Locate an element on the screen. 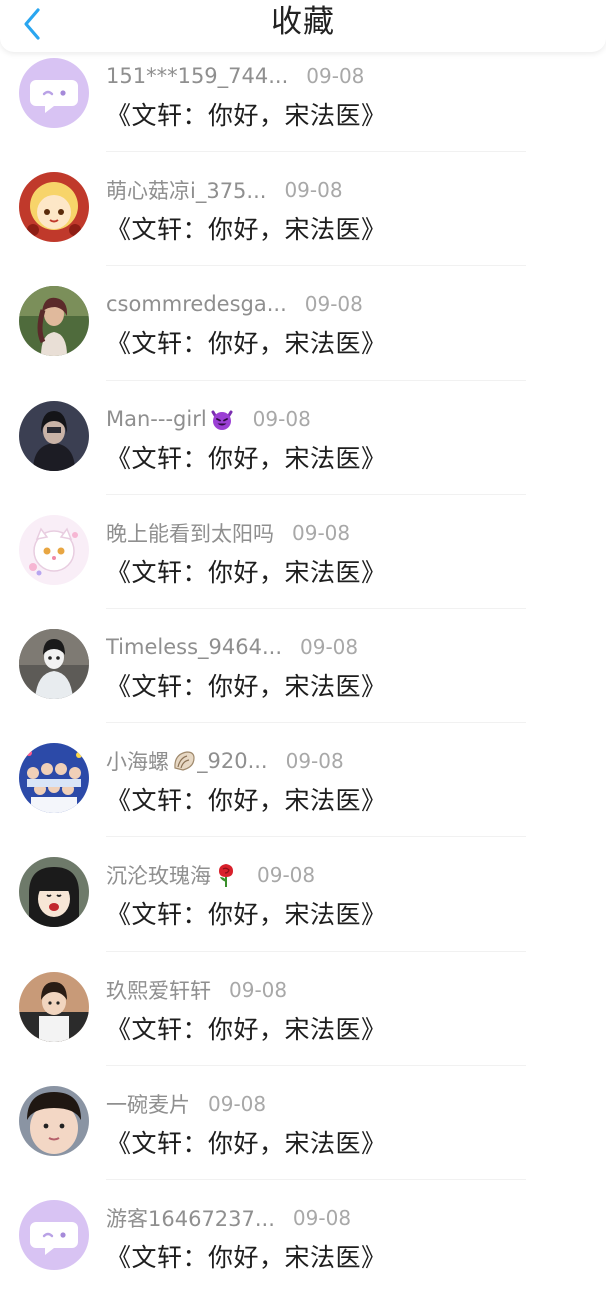  username: 玖熙爱轩轩 is located at coordinates (158, 990).